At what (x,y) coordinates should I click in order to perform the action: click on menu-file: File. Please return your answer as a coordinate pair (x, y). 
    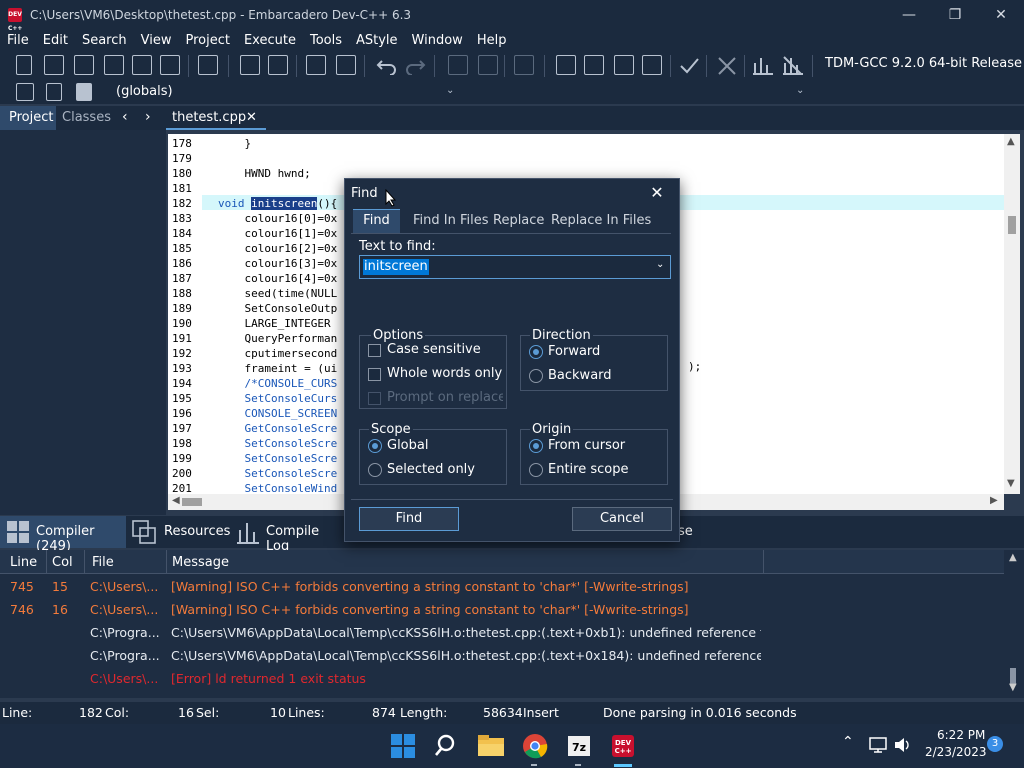
    Looking at the image, I should click on (18, 40).